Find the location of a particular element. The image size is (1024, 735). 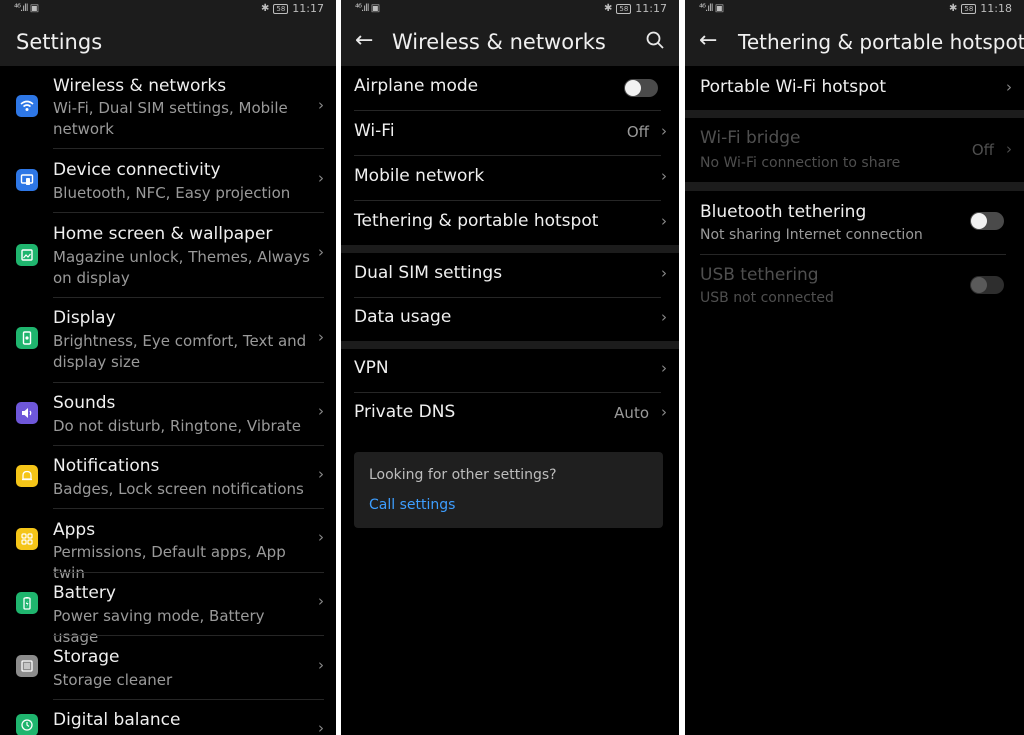

row-label: Wi-Fi is located at coordinates (374, 131).